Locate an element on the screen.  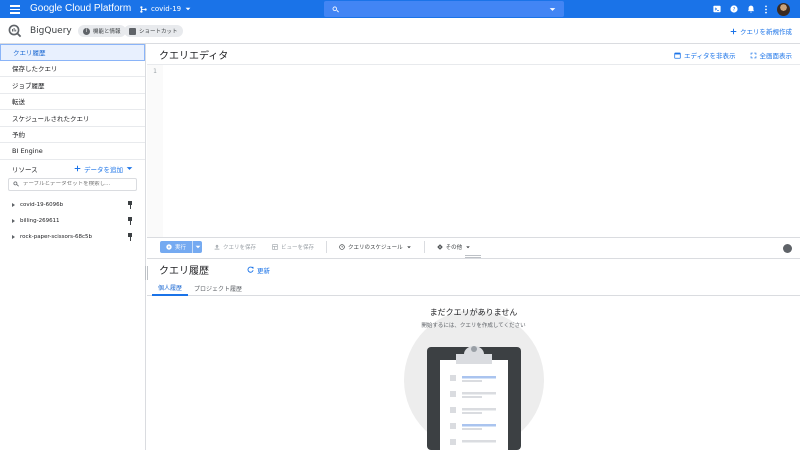
calendar-icon is located at coordinates (677, 55).